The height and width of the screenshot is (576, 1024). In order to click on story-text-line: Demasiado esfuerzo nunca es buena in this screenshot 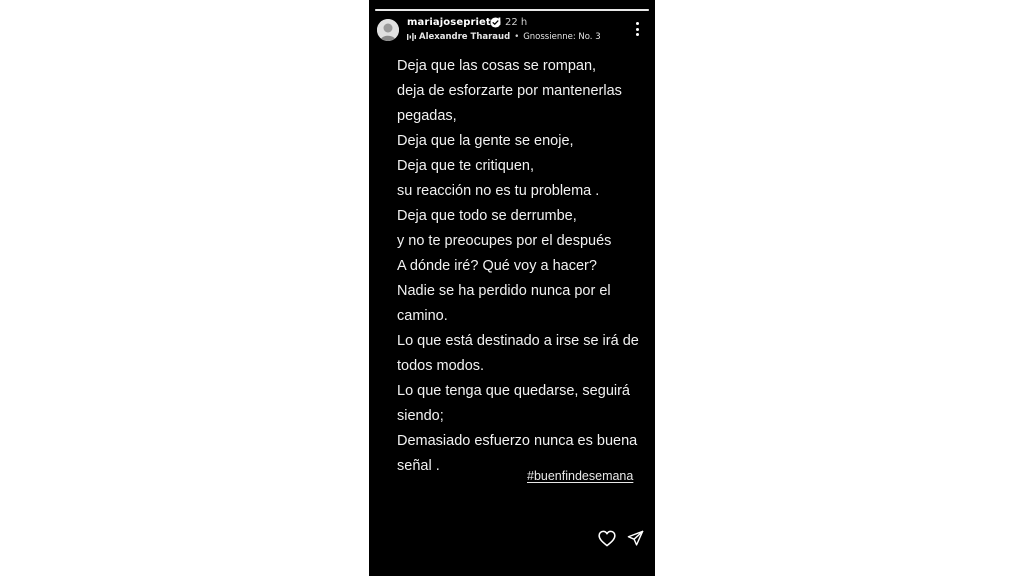, I will do `click(517, 441)`.